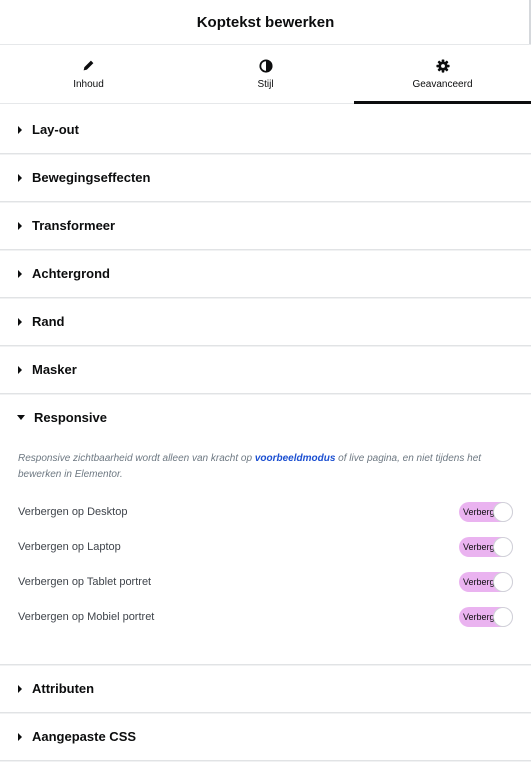  I want to click on section-attributes-label: Attributen, so click(63, 688).